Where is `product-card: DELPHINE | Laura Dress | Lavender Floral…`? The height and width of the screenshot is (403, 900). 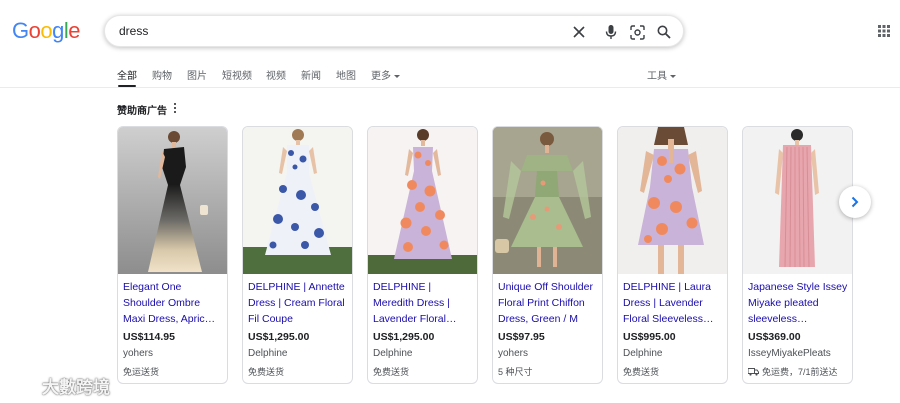 product-card: DELPHINE | Laura Dress | Lavender Floral… is located at coordinates (672, 255).